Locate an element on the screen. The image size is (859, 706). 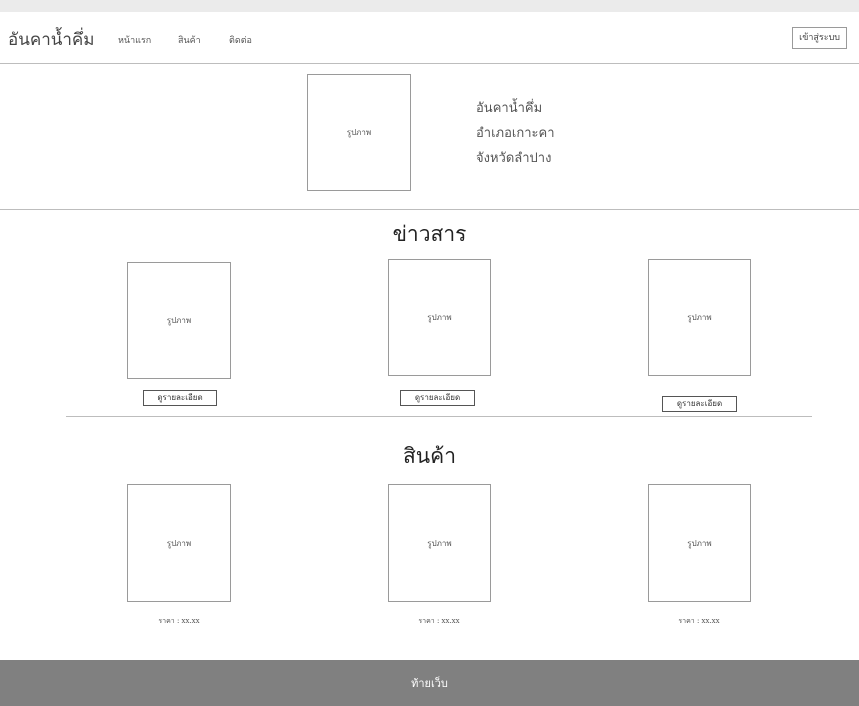
hero-line-name: อันคาน้ำคึ่ม is located at coordinates (509, 108).